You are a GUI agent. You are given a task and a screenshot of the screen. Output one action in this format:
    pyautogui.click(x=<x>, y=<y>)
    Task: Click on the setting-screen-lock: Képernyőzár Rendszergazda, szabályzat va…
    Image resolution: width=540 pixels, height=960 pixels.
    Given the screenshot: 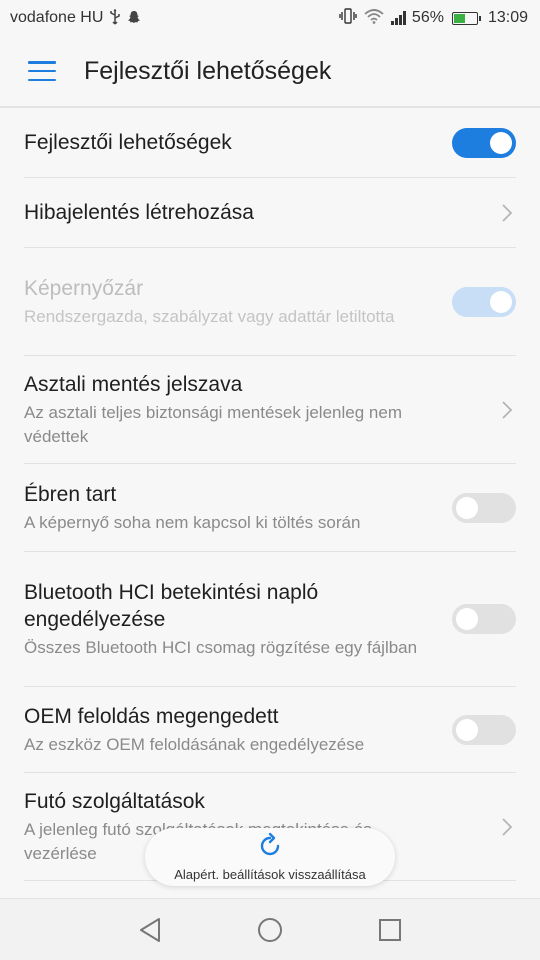 What is the action you would take?
    pyautogui.click(x=270, y=302)
    